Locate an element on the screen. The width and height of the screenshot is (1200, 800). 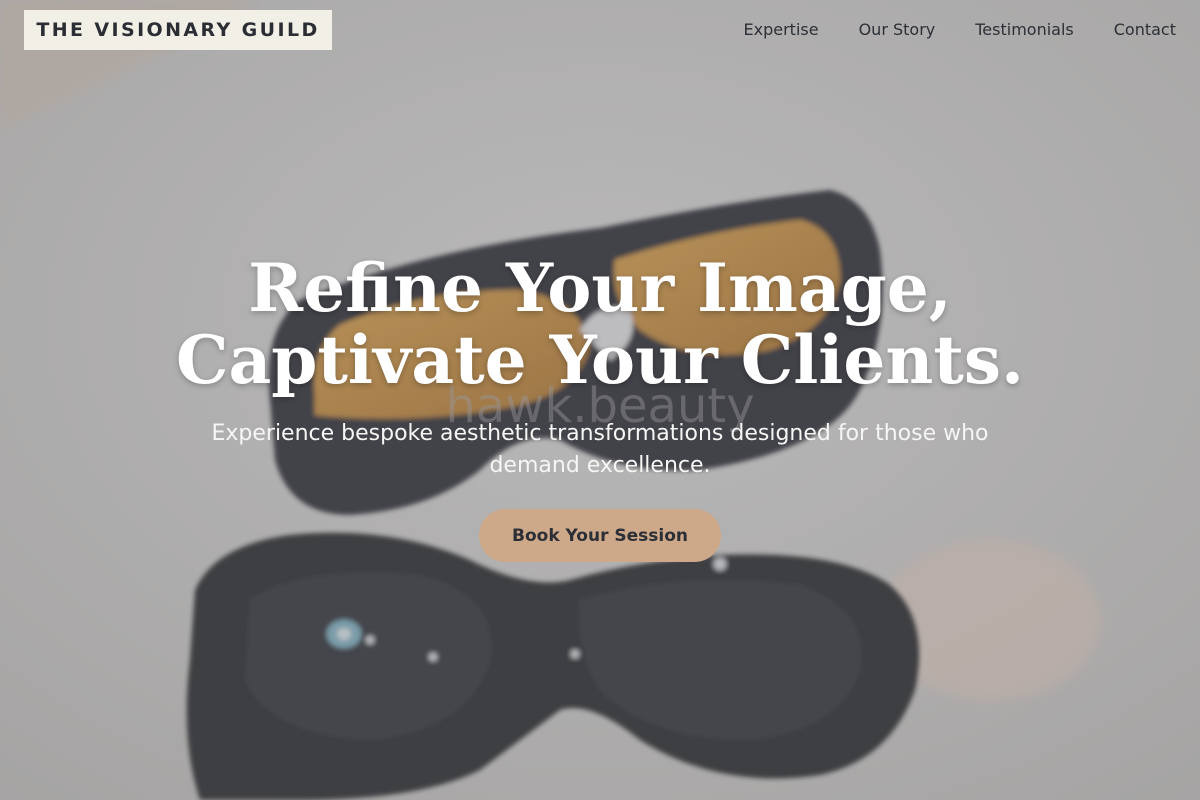
nav-link-expertise: Expertise is located at coordinates (781, 30).